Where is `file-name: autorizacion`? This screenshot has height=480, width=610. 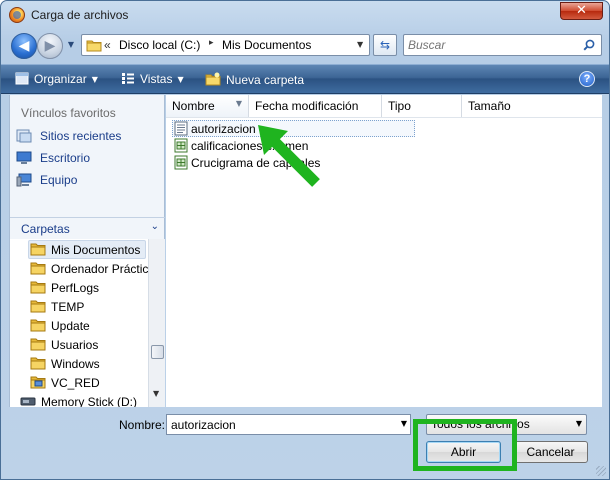 file-name: autorizacion is located at coordinates (223, 129).